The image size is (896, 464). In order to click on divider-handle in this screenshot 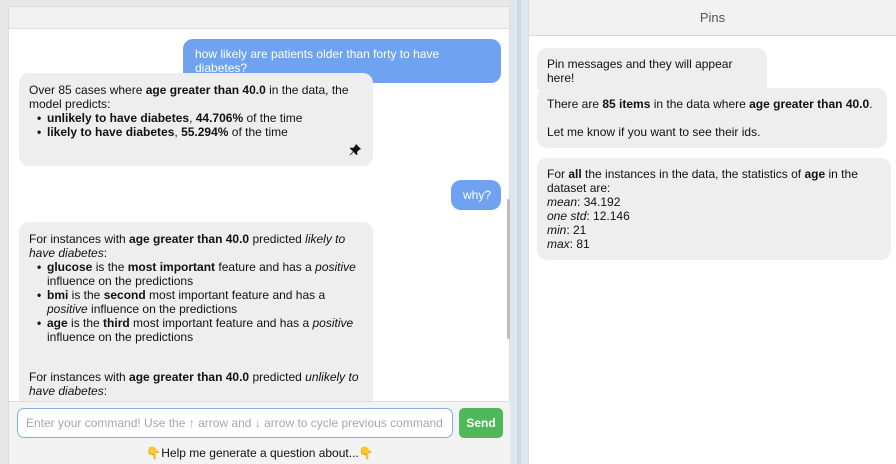, I will do `click(519, 232)`.